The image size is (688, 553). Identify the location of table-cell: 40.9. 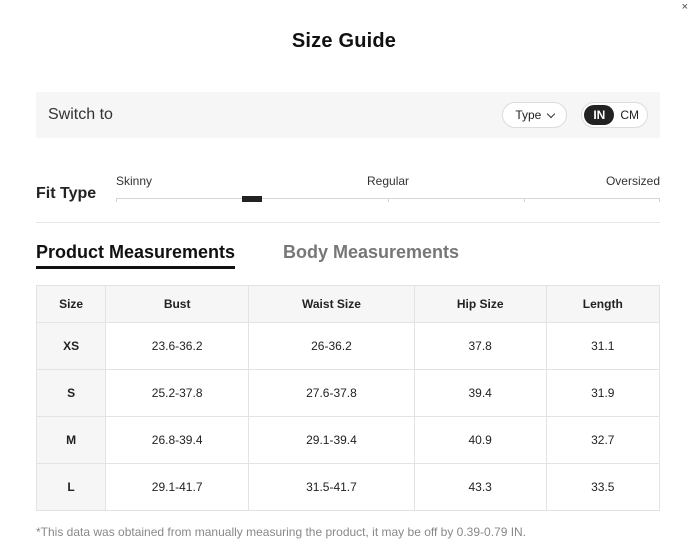
(480, 440).